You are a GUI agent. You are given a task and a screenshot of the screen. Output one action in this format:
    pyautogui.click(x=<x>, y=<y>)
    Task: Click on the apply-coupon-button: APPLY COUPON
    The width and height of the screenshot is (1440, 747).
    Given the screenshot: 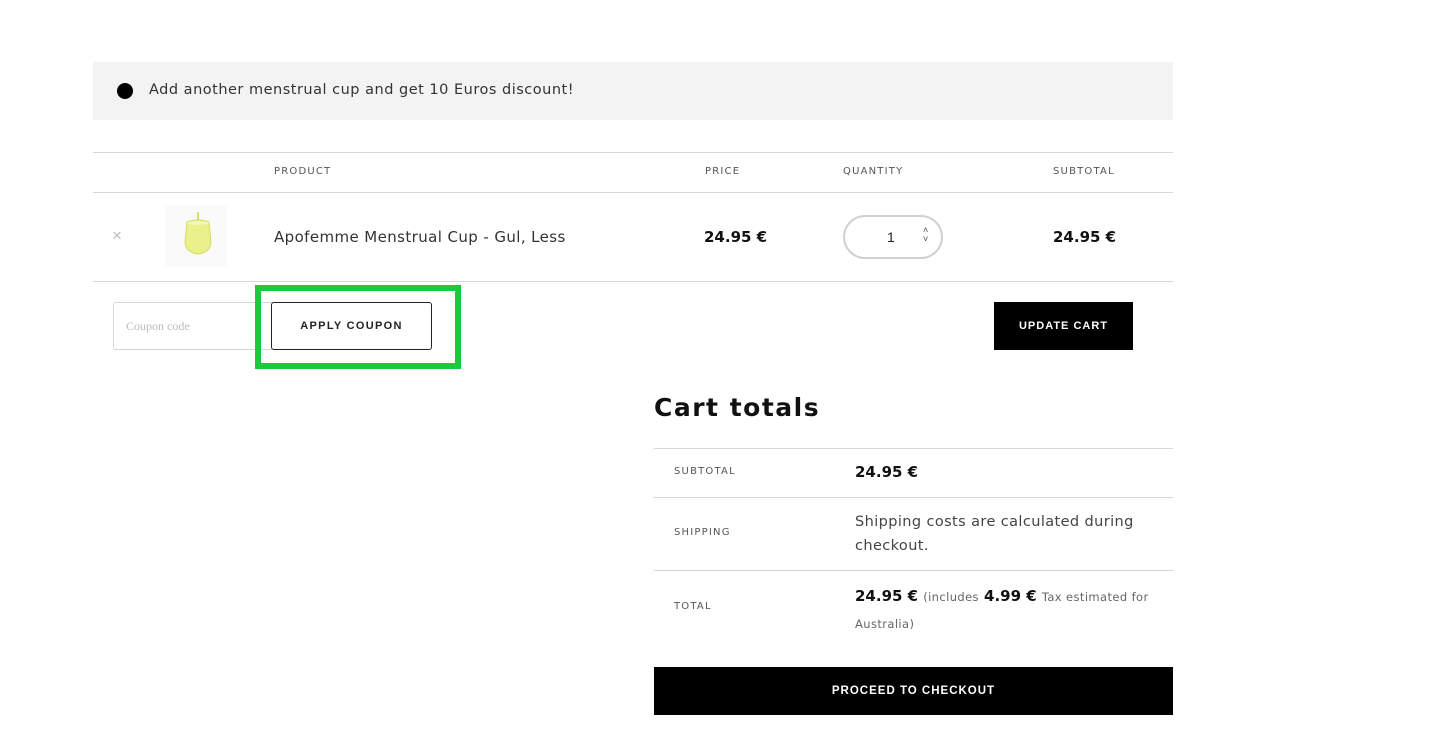 What is the action you would take?
    pyautogui.click(x=351, y=326)
    